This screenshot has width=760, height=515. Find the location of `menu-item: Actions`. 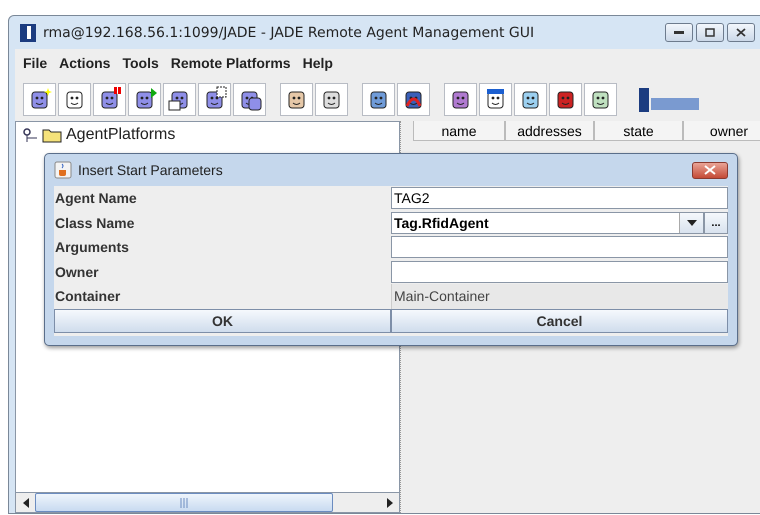

menu-item: Actions is located at coordinates (84, 63).